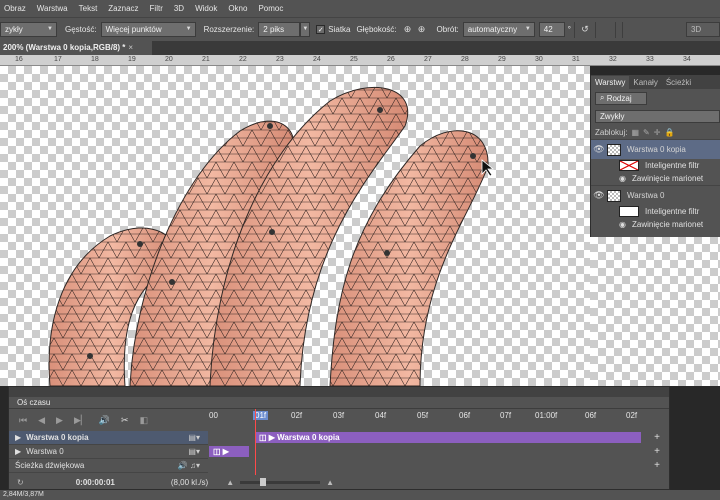  I want to click on audio-icon: 🔊, so click(104, 420).